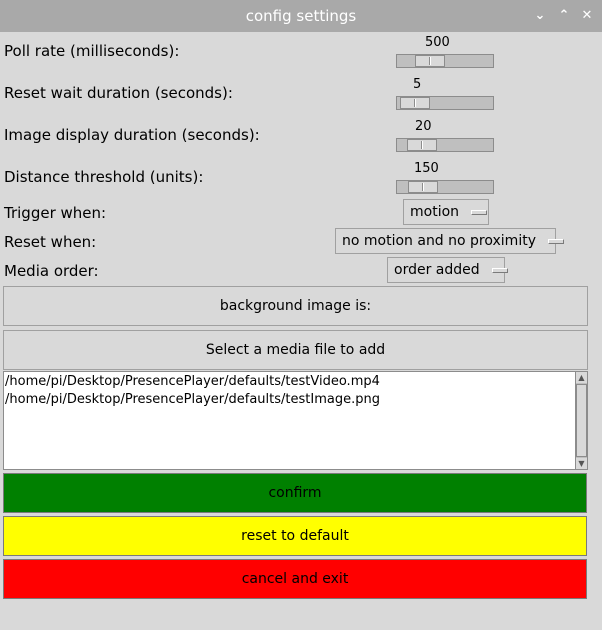  I want to click on reset-wait-value: 5, so click(417, 84).